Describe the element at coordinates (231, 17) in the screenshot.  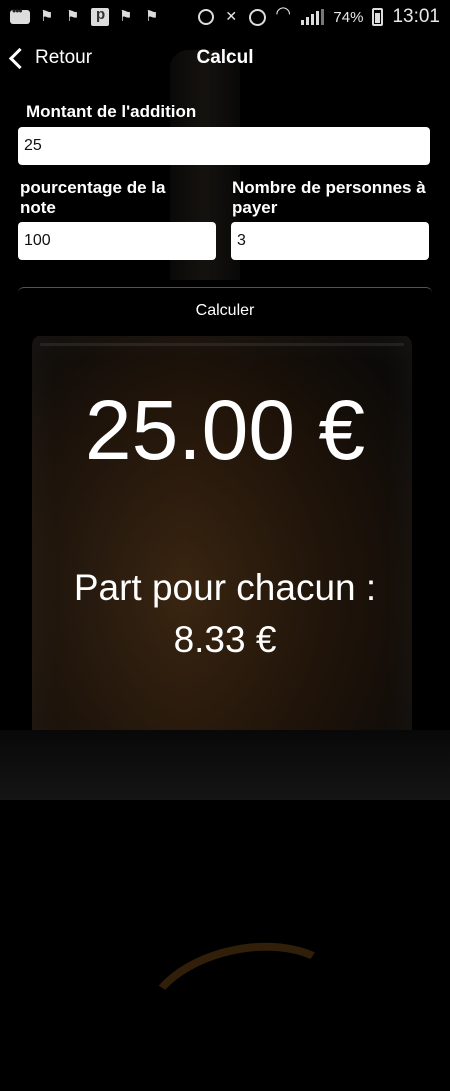
I see `mute-icon` at that location.